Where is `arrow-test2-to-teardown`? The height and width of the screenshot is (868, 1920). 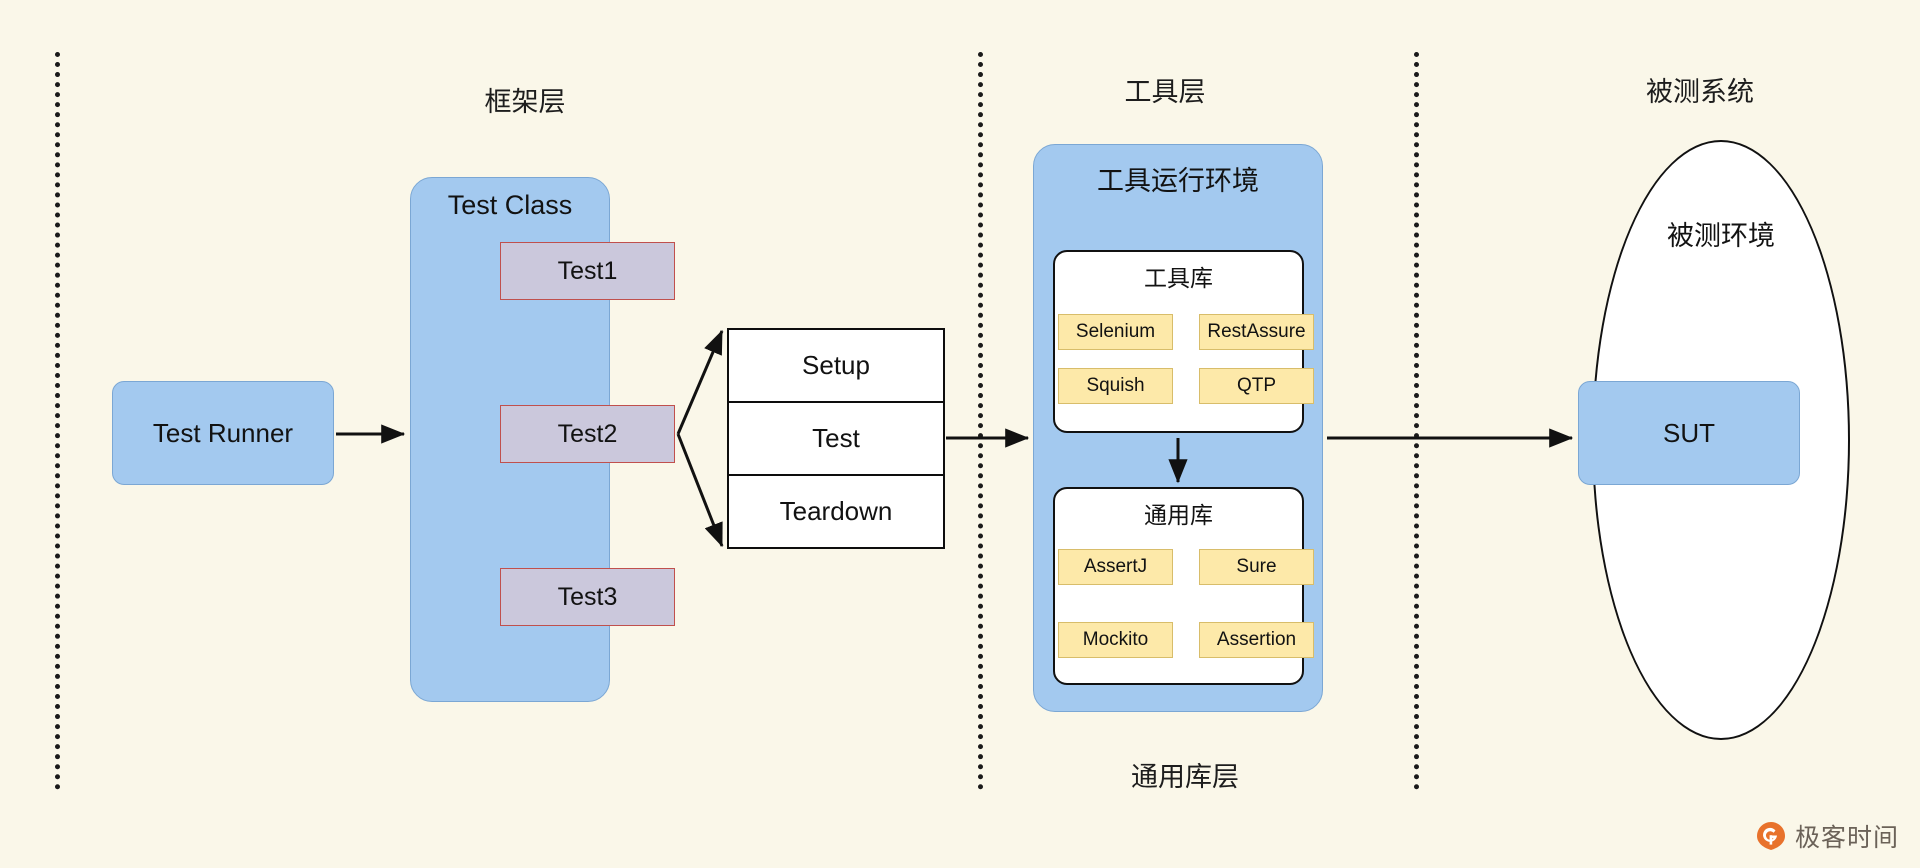 arrow-test2-to-teardown is located at coordinates (700, 490).